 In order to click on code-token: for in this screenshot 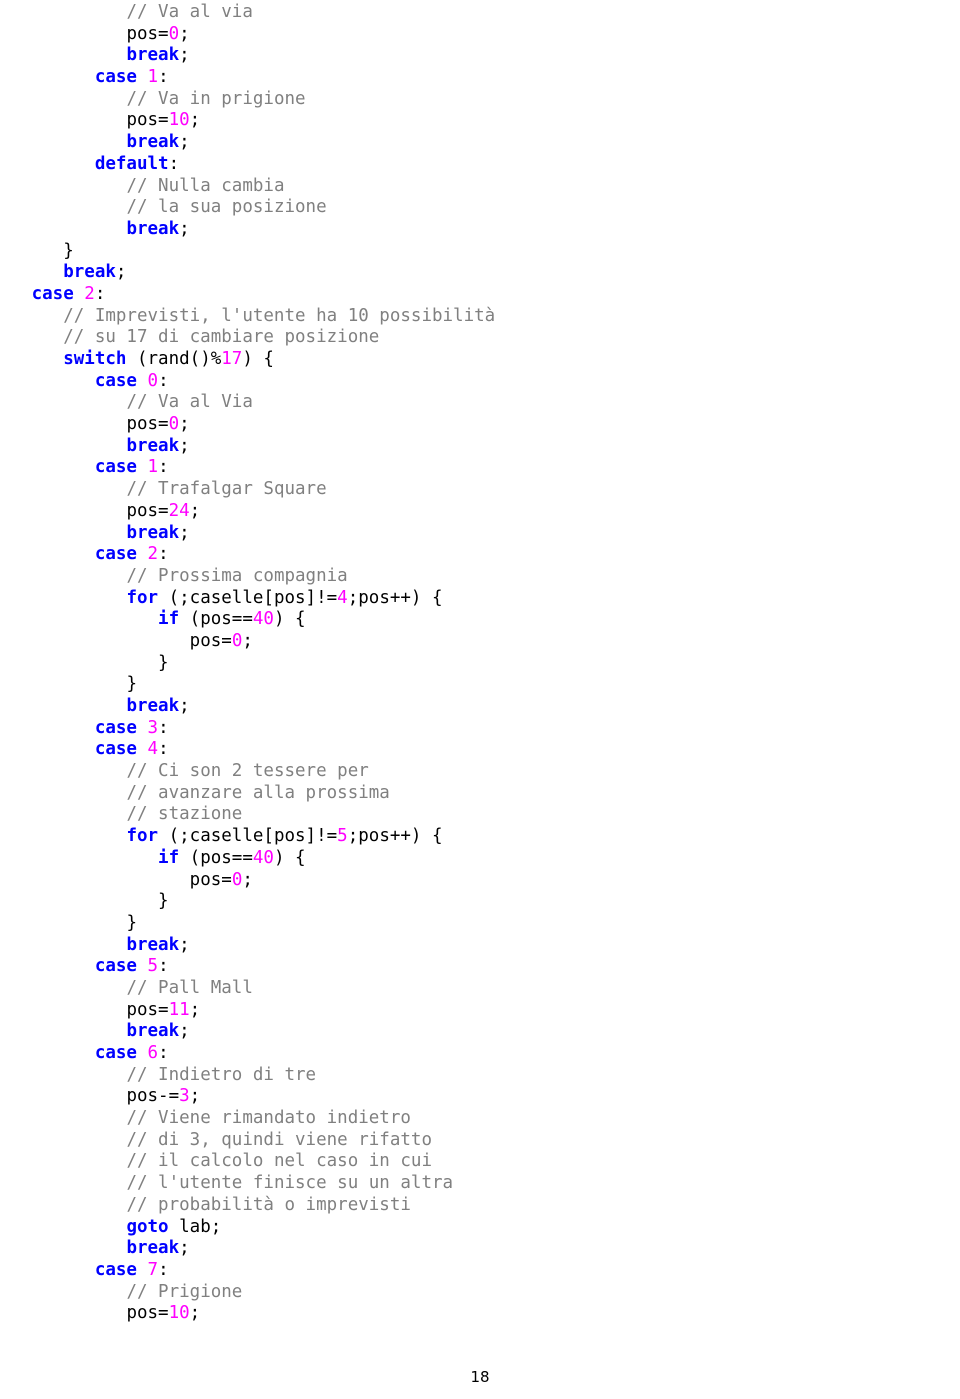, I will do `click(142, 597)`.